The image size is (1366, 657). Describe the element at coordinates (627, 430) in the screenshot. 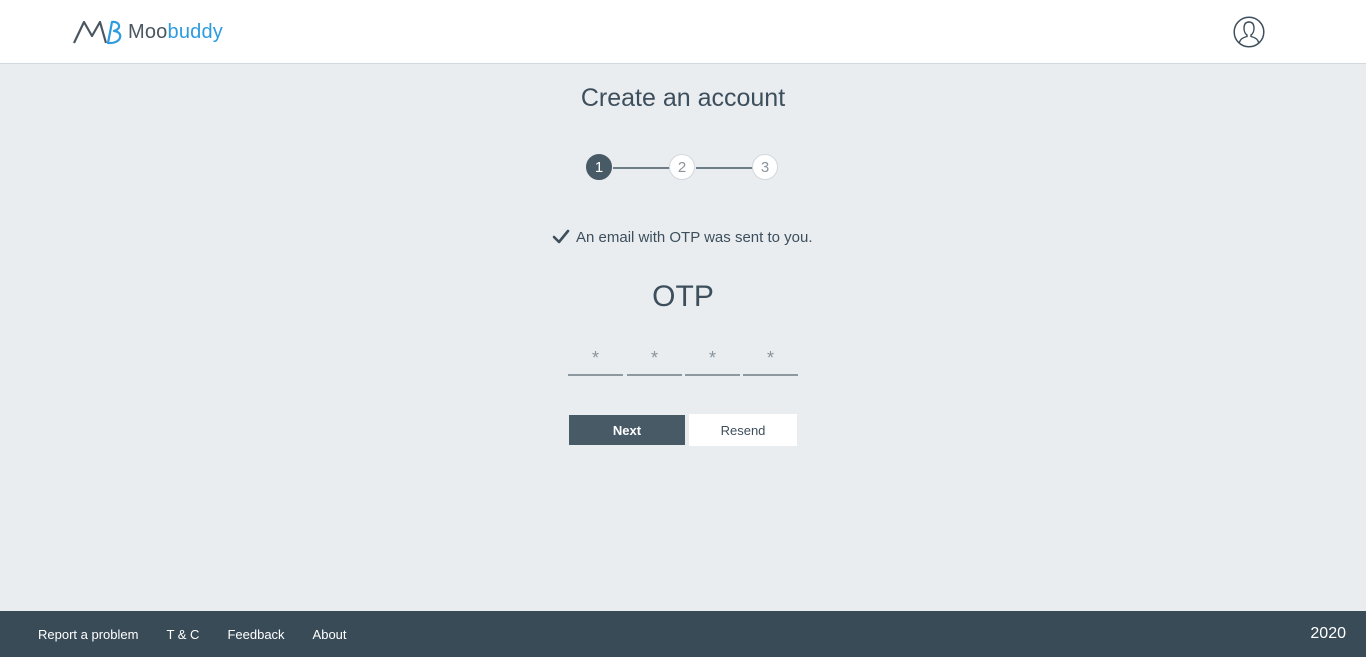

I see `next-button: Next` at that location.